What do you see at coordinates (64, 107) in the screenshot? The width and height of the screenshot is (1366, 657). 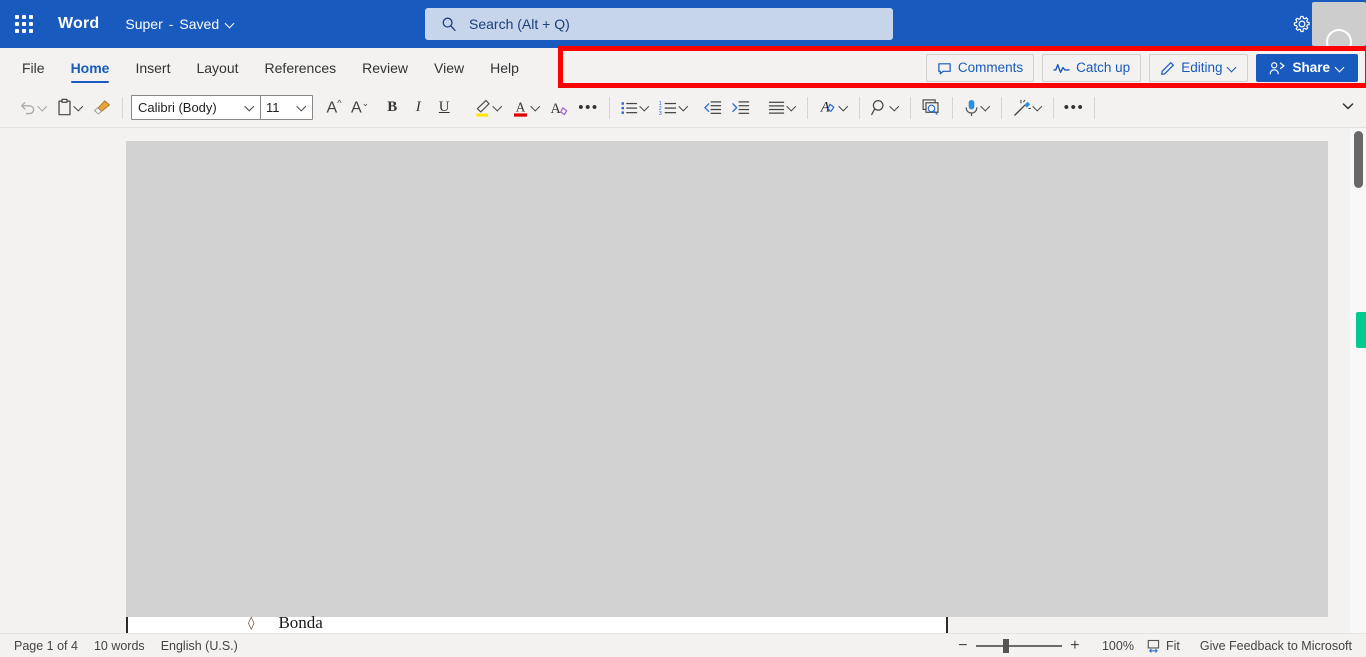 I see `clipboard-icon` at bounding box center [64, 107].